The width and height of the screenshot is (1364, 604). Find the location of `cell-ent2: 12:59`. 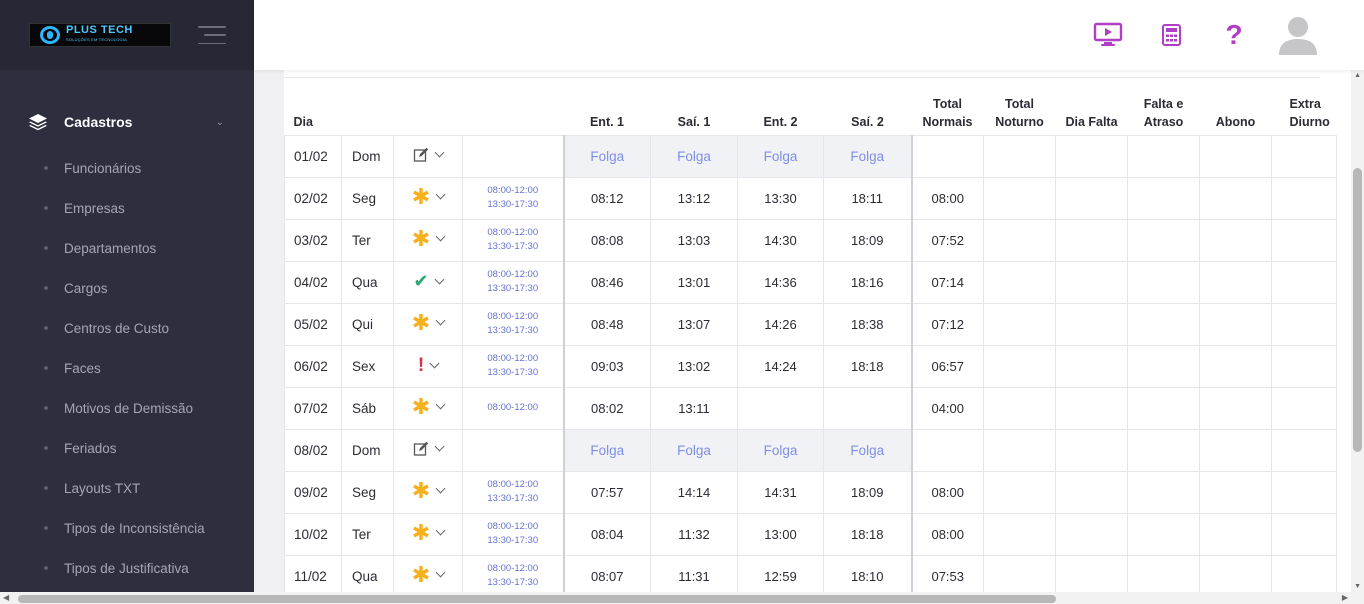

cell-ent2: 12:59 is located at coordinates (780, 573).